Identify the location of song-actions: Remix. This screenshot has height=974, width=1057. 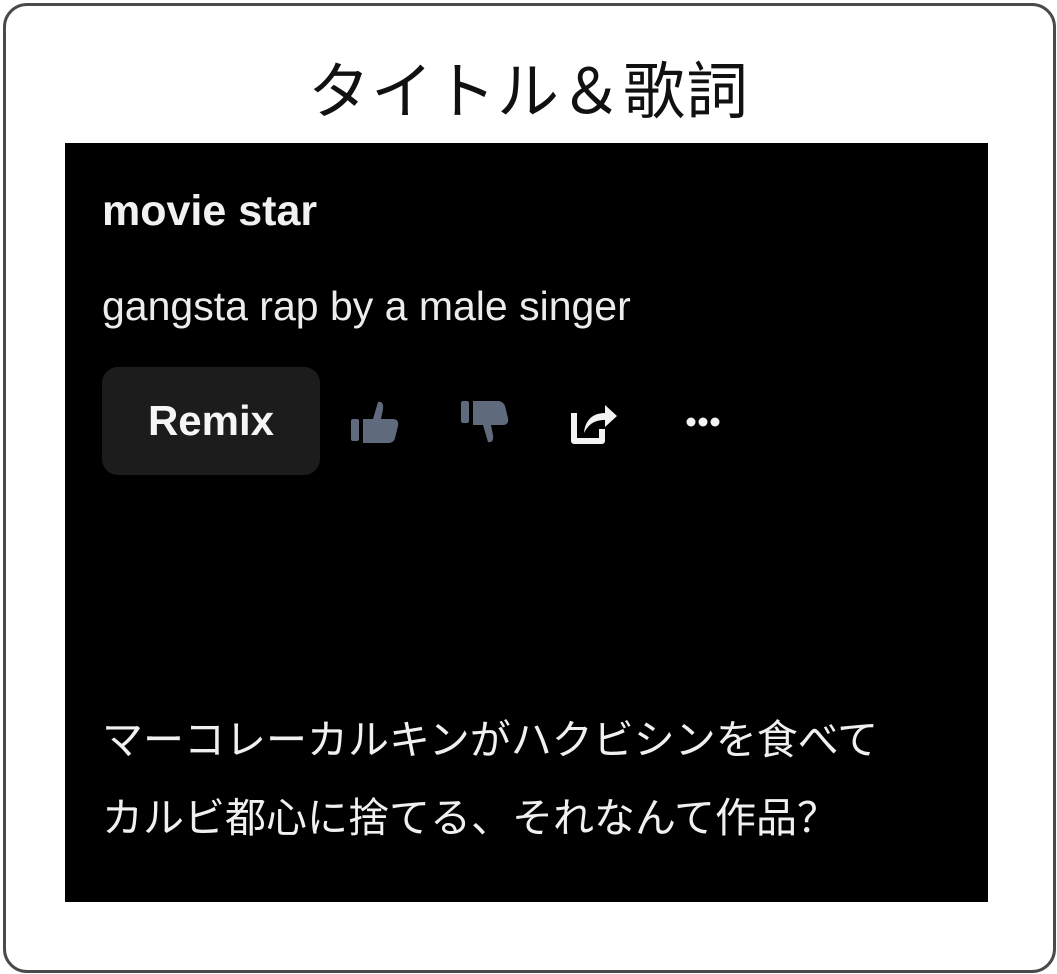
(462, 421).